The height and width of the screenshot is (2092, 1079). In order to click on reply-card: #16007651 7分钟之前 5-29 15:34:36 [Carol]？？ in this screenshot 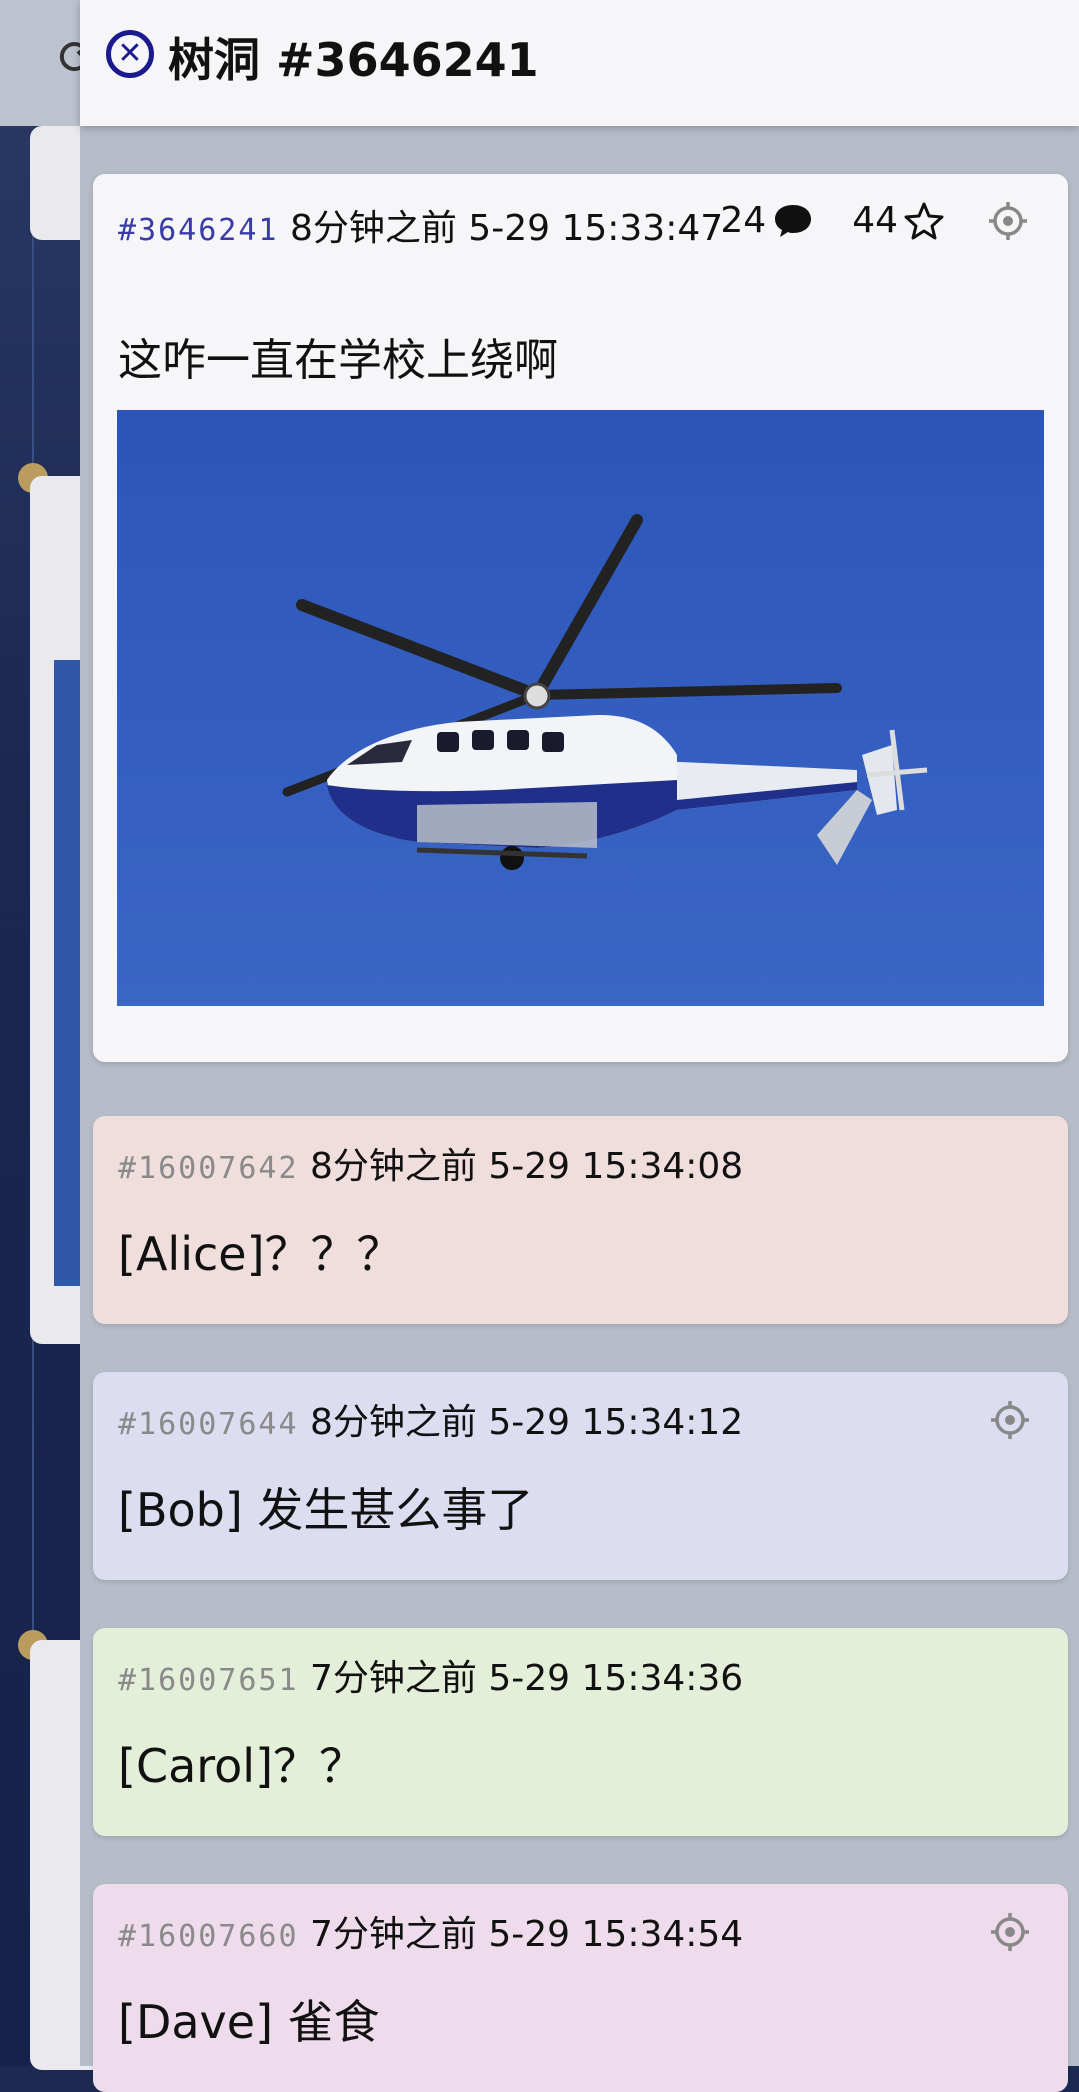, I will do `click(580, 1732)`.